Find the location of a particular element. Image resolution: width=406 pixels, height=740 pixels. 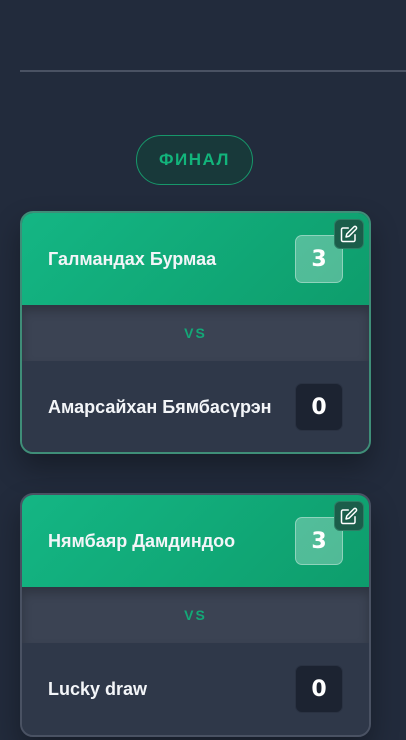

team-row-winner: Нямбаяр Дамдиндоо 3 is located at coordinates (195, 541).